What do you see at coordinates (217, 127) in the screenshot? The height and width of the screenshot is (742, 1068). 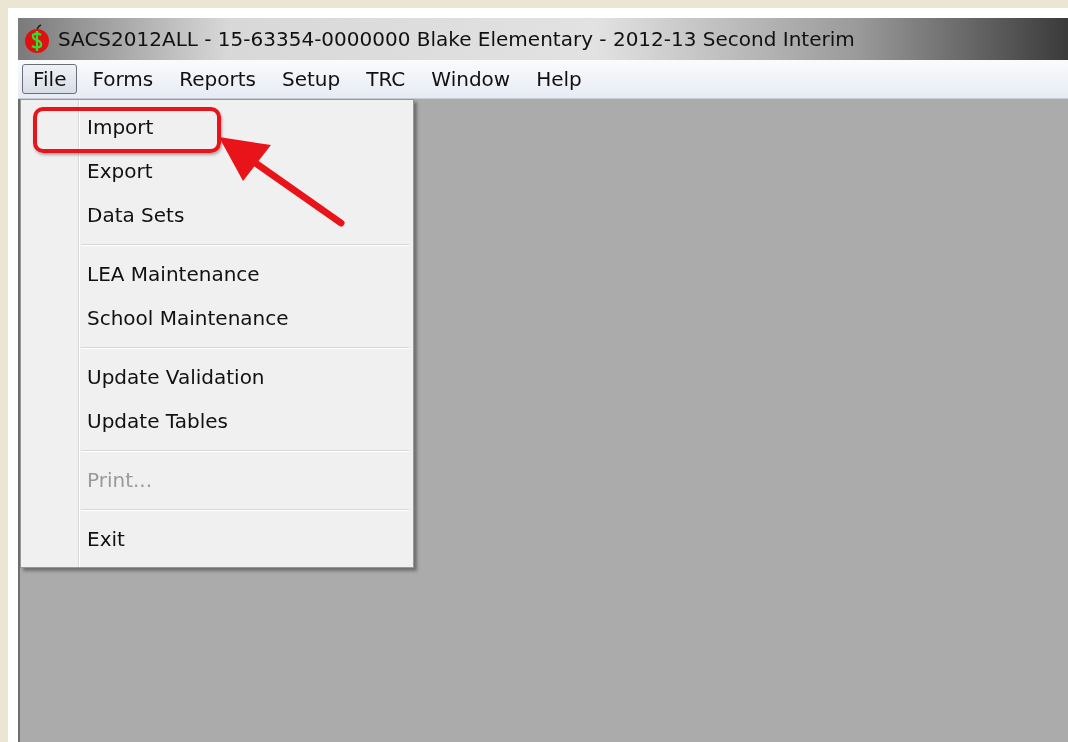 I see `menu-entry: Import` at bounding box center [217, 127].